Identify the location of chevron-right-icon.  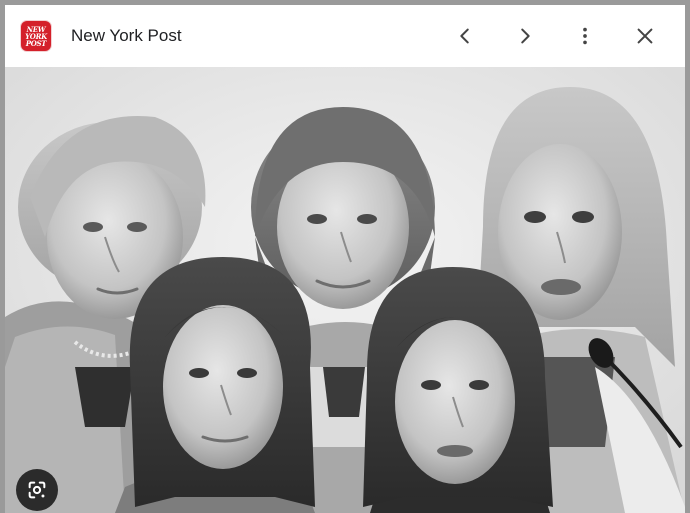
(525, 36).